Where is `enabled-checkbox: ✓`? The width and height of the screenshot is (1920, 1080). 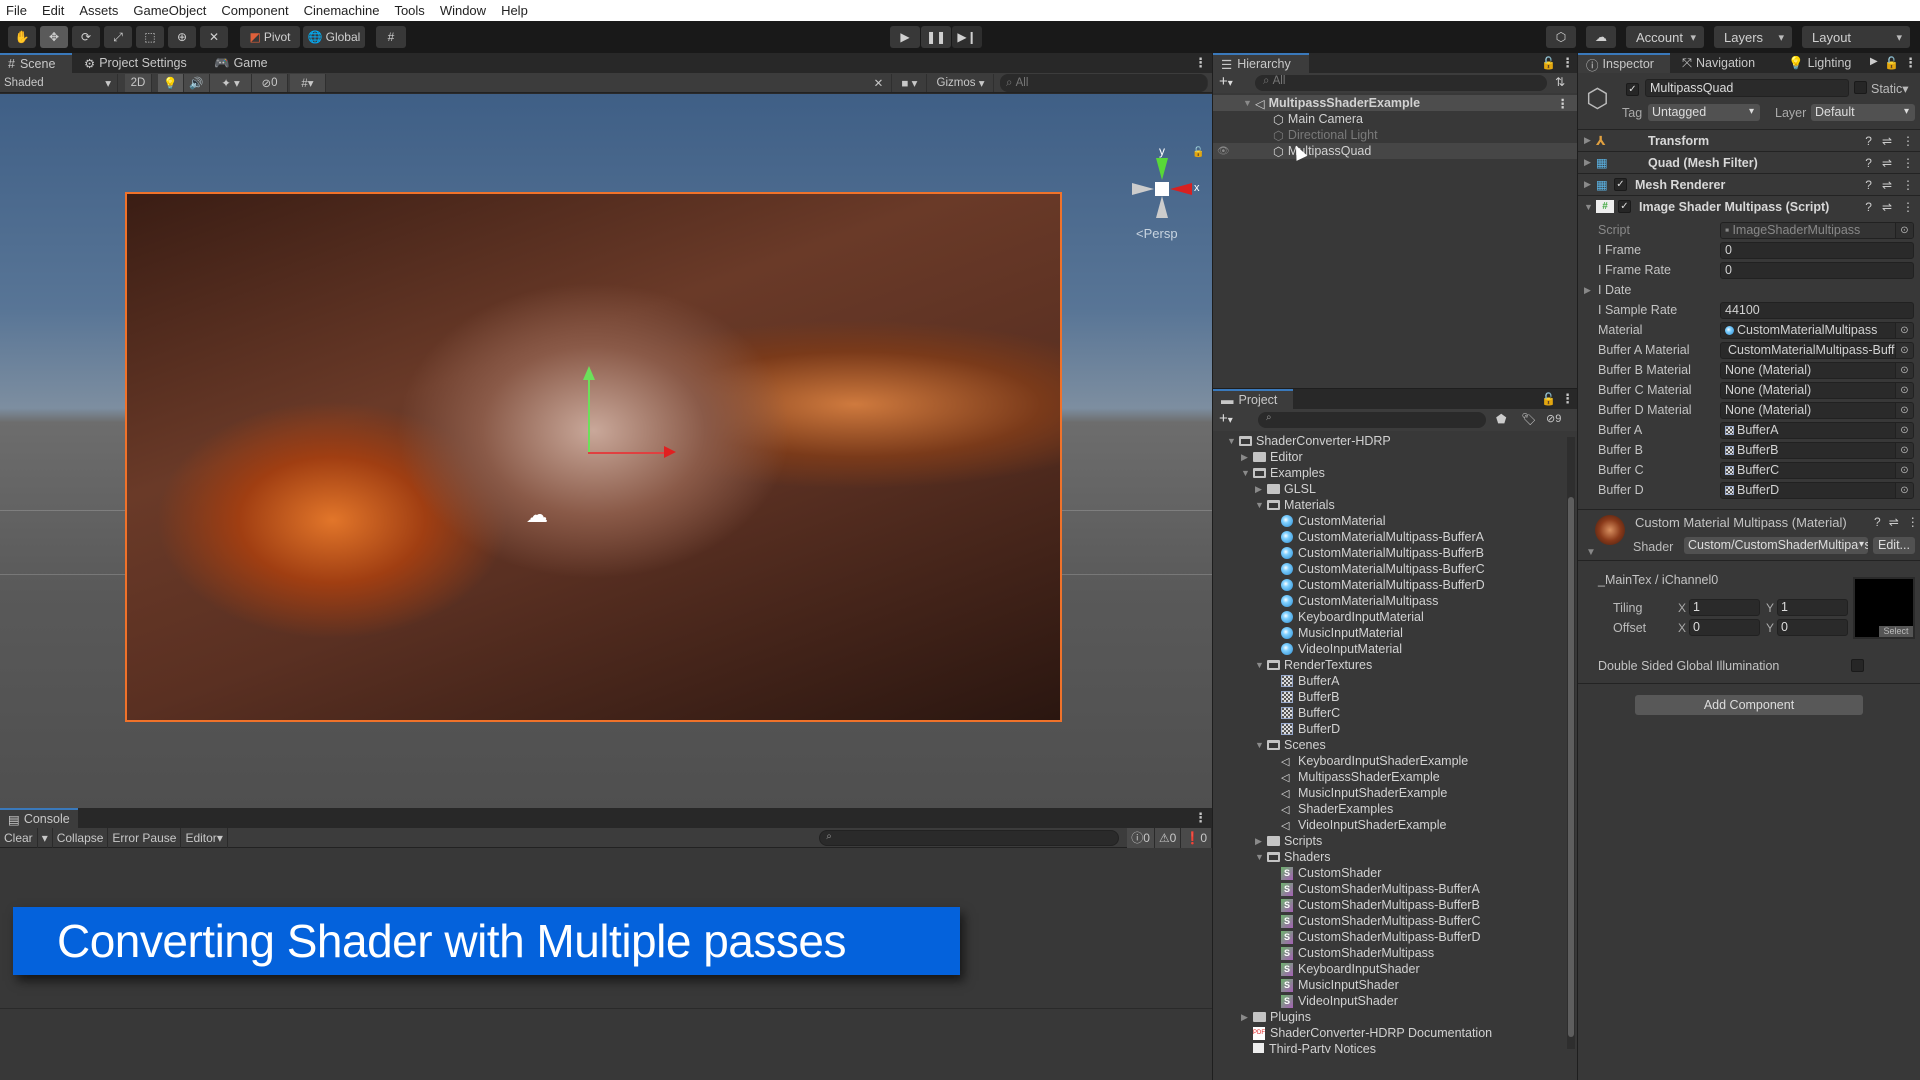 enabled-checkbox: ✓ is located at coordinates (1620, 184).